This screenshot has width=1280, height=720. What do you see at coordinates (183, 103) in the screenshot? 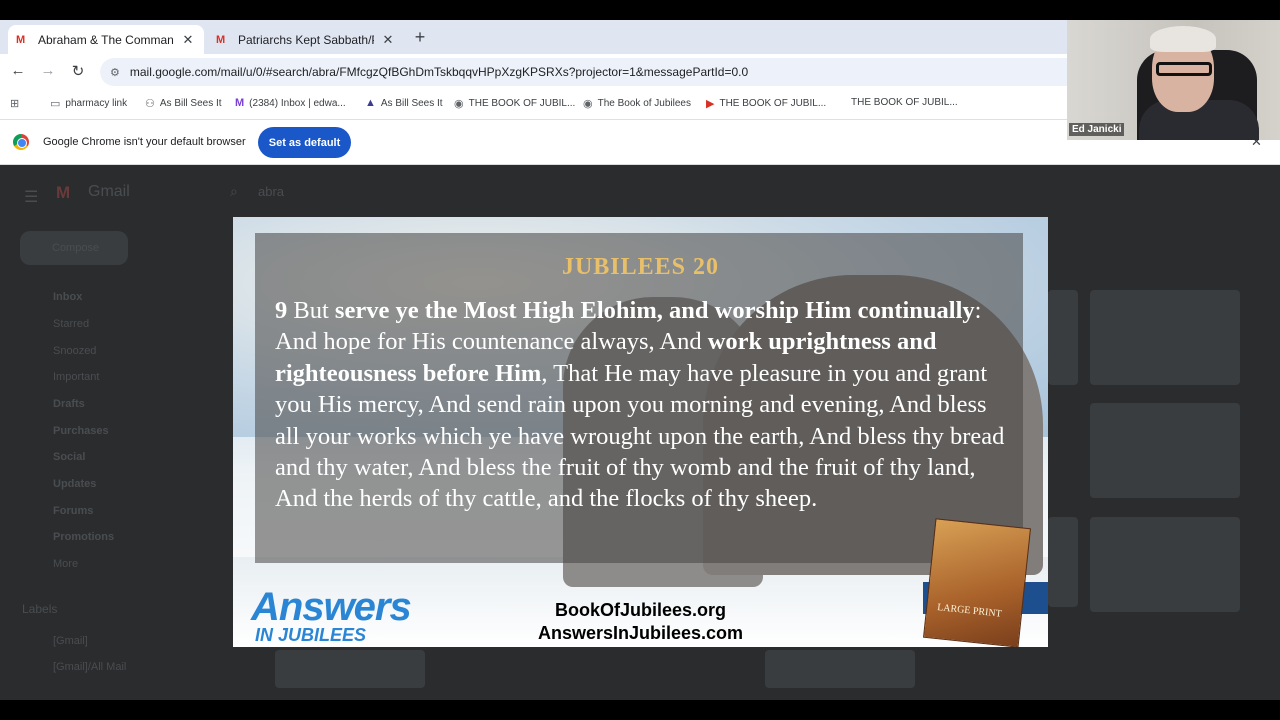
I see `bookmark-as-bill-sees-it: ⚇ As Bill Sees It` at bounding box center [183, 103].